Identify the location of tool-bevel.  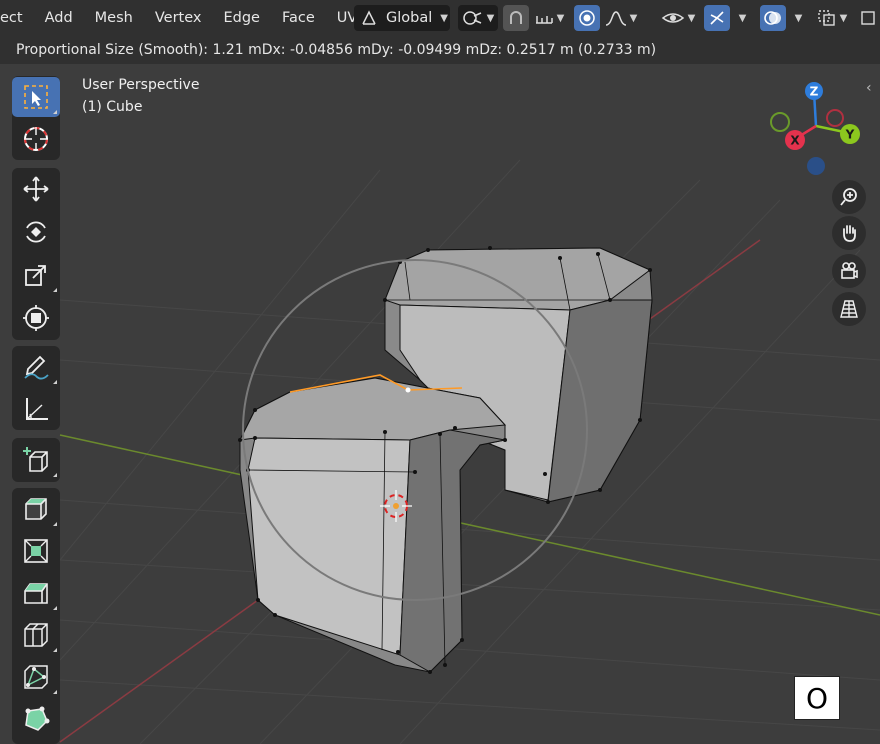
(36, 593).